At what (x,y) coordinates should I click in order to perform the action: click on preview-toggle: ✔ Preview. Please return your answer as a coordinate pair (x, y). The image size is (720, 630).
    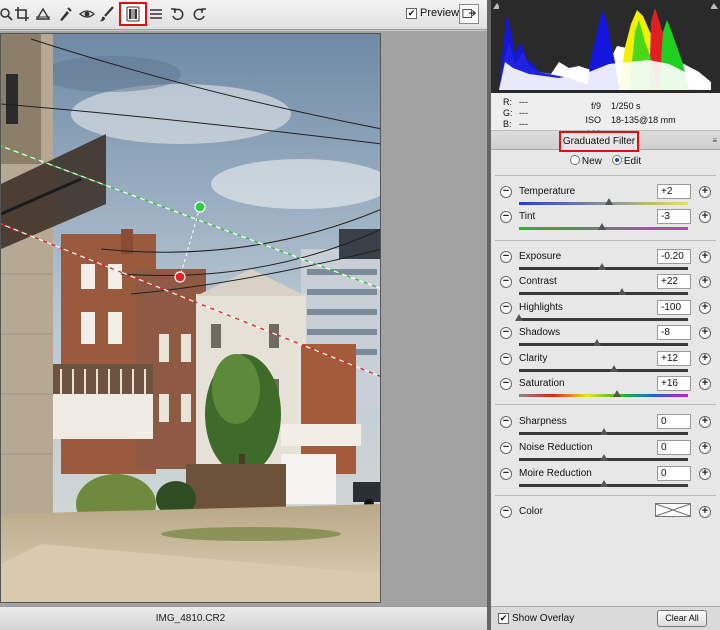
    Looking at the image, I should click on (432, 13).